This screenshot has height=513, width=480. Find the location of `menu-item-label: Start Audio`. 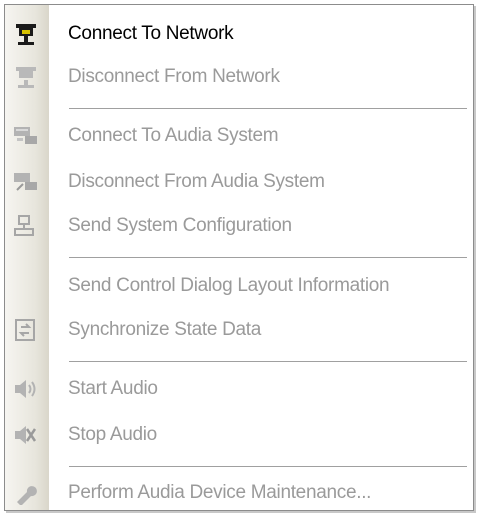

menu-item-label: Start Audio is located at coordinates (113, 388).